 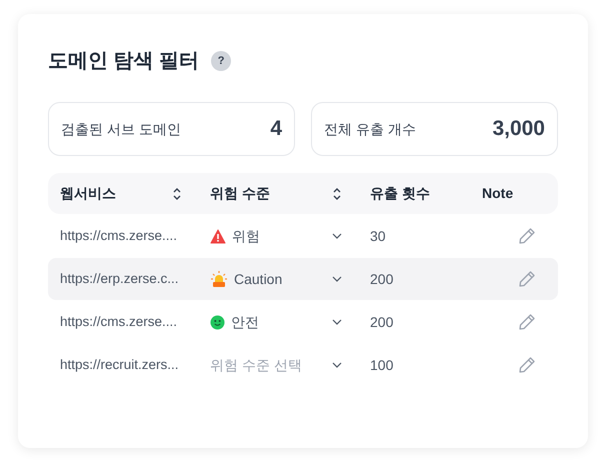 What do you see at coordinates (88, 193) in the screenshot?
I see `column-header: 웹서비스` at bounding box center [88, 193].